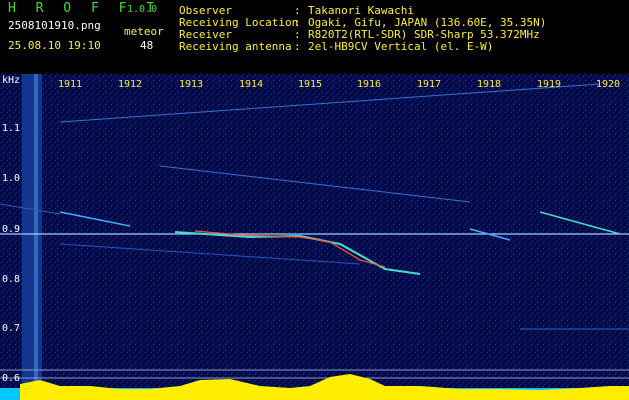 The width and height of the screenshot is (629, 400). What do you see at coordinates (297, 46) in the screenshot?
I see `antenna-sep: :` at bounding box center [297, 46].